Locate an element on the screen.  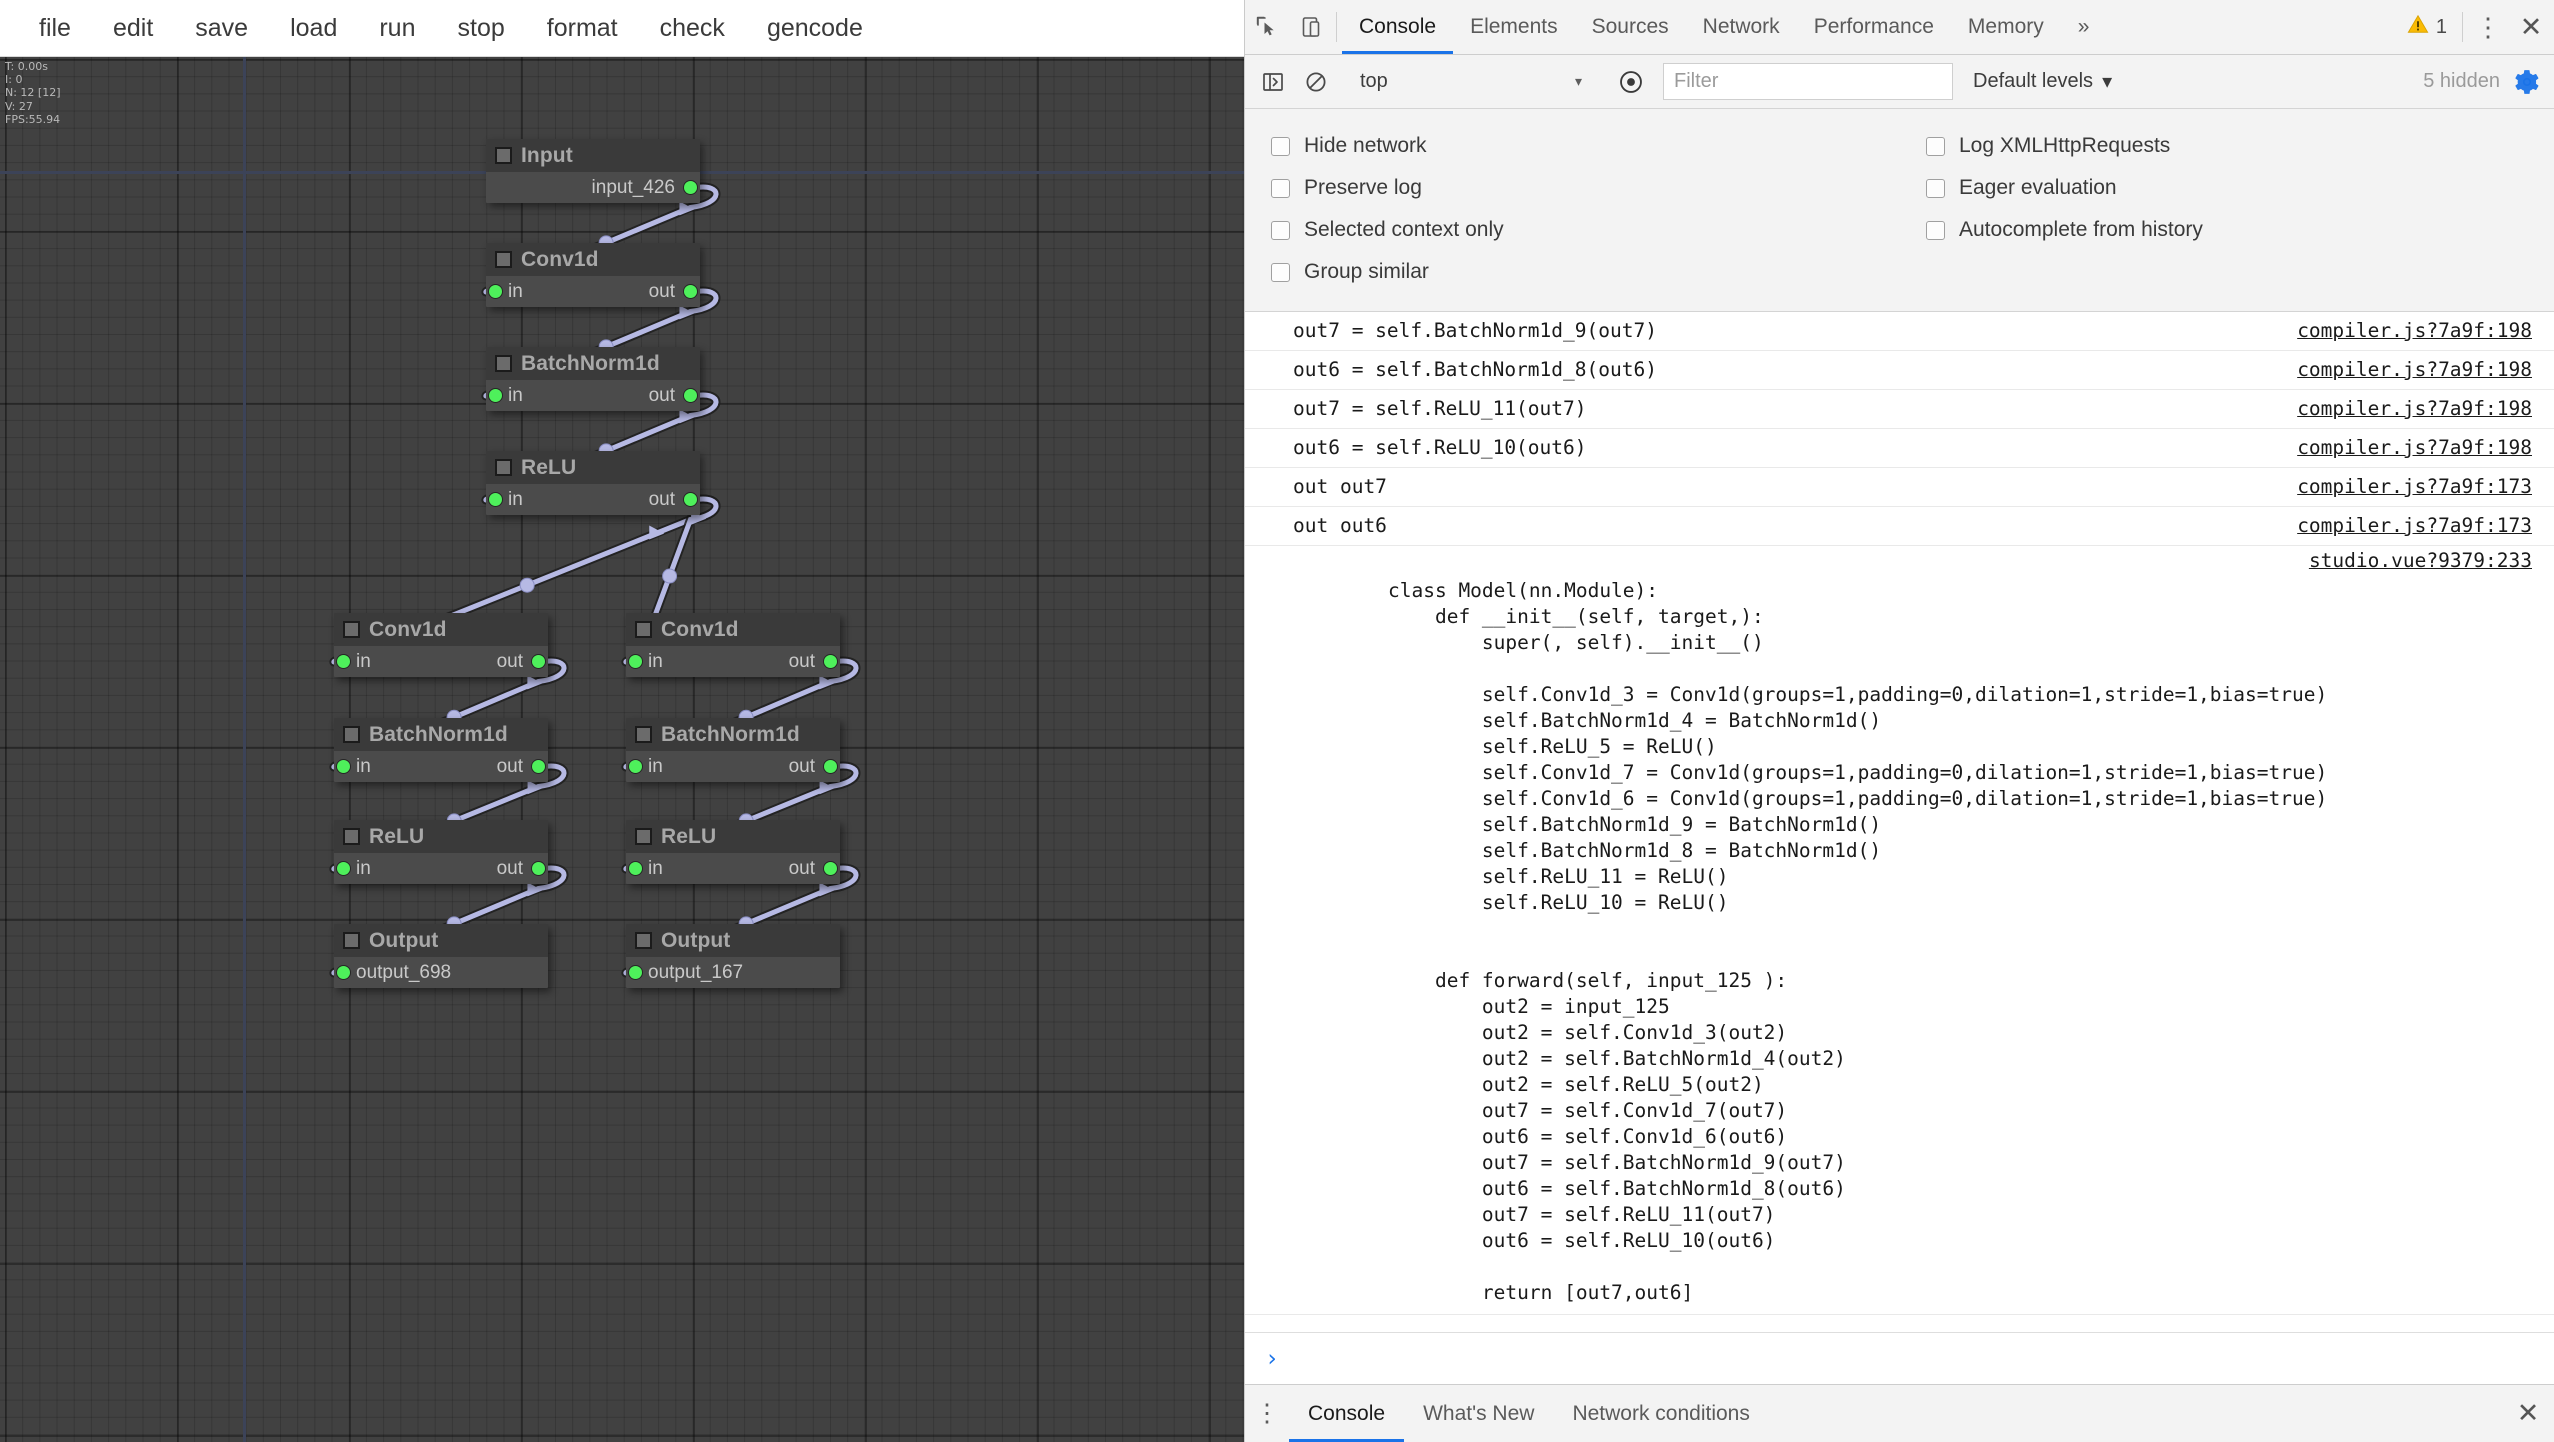
menu-item-edit: edit is located at coordinates (133, 28).